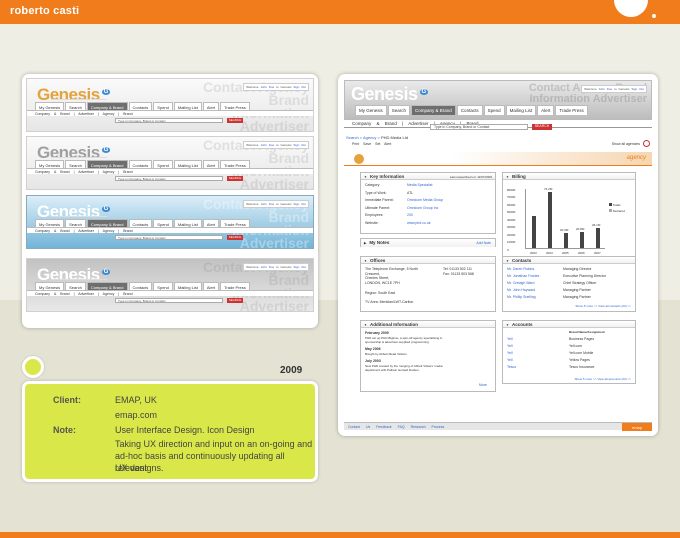 The width and height of the screenshot is (680, 538). I want to click on genesis-logo: Genesis G, so click(389, 94).